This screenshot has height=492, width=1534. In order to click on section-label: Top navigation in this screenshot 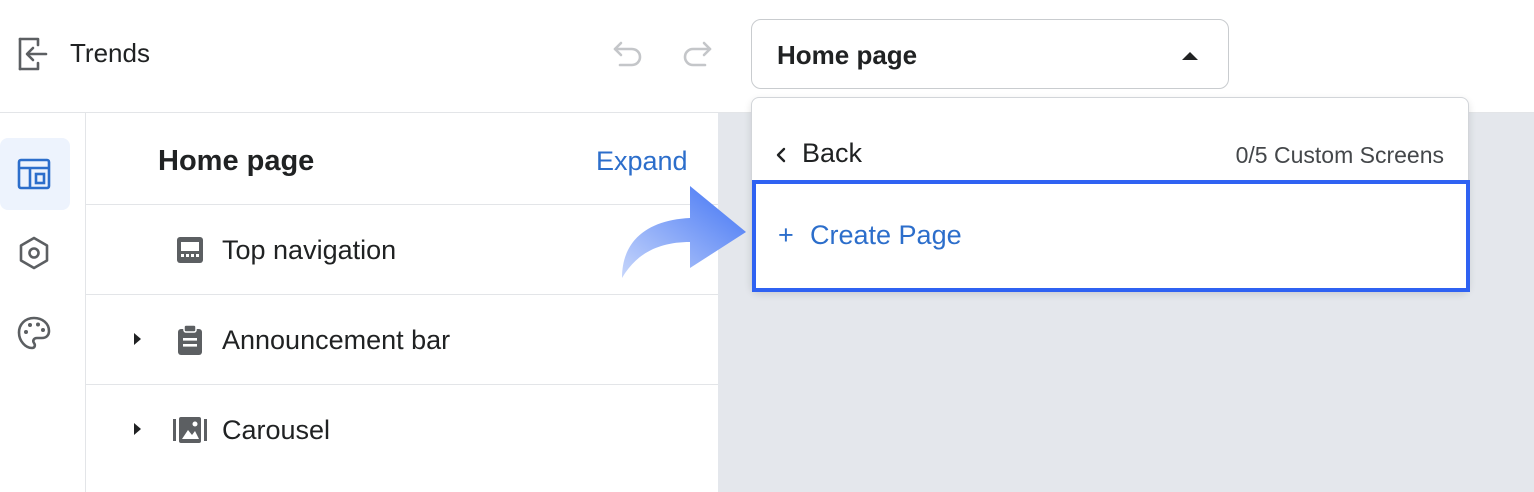, I will do `click(309, 250)`.